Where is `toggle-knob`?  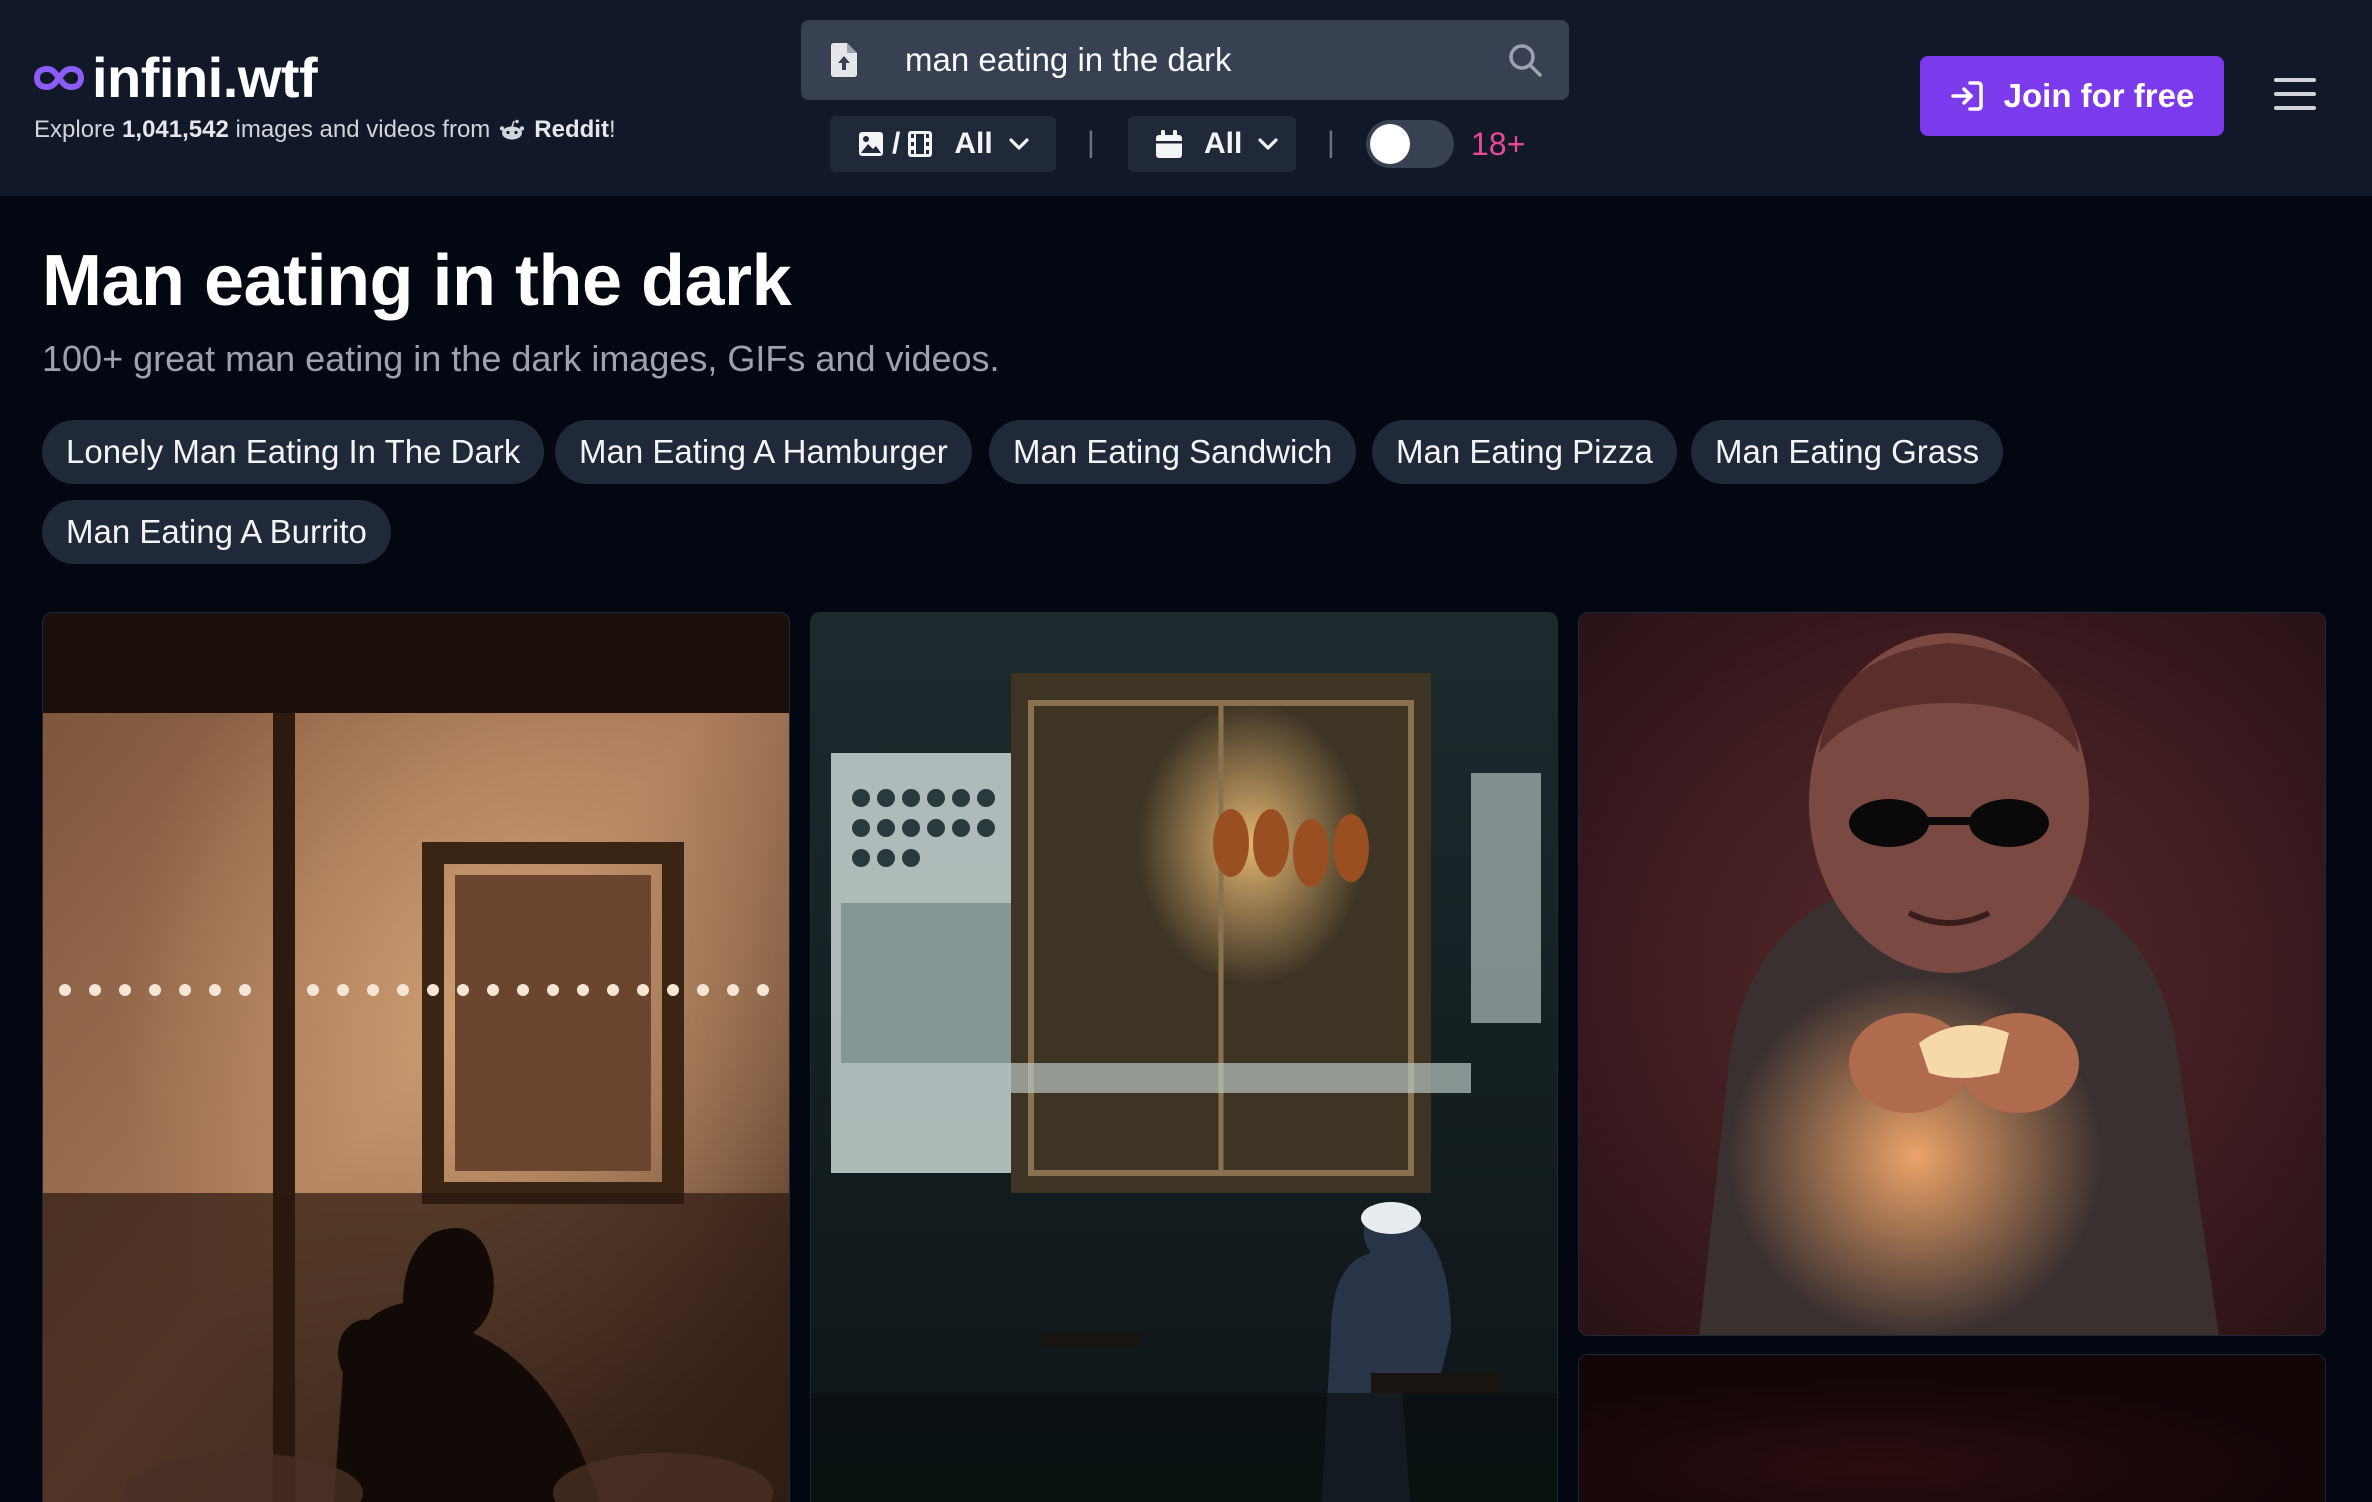 toggle-knob is located at coordinates (1390, 144).